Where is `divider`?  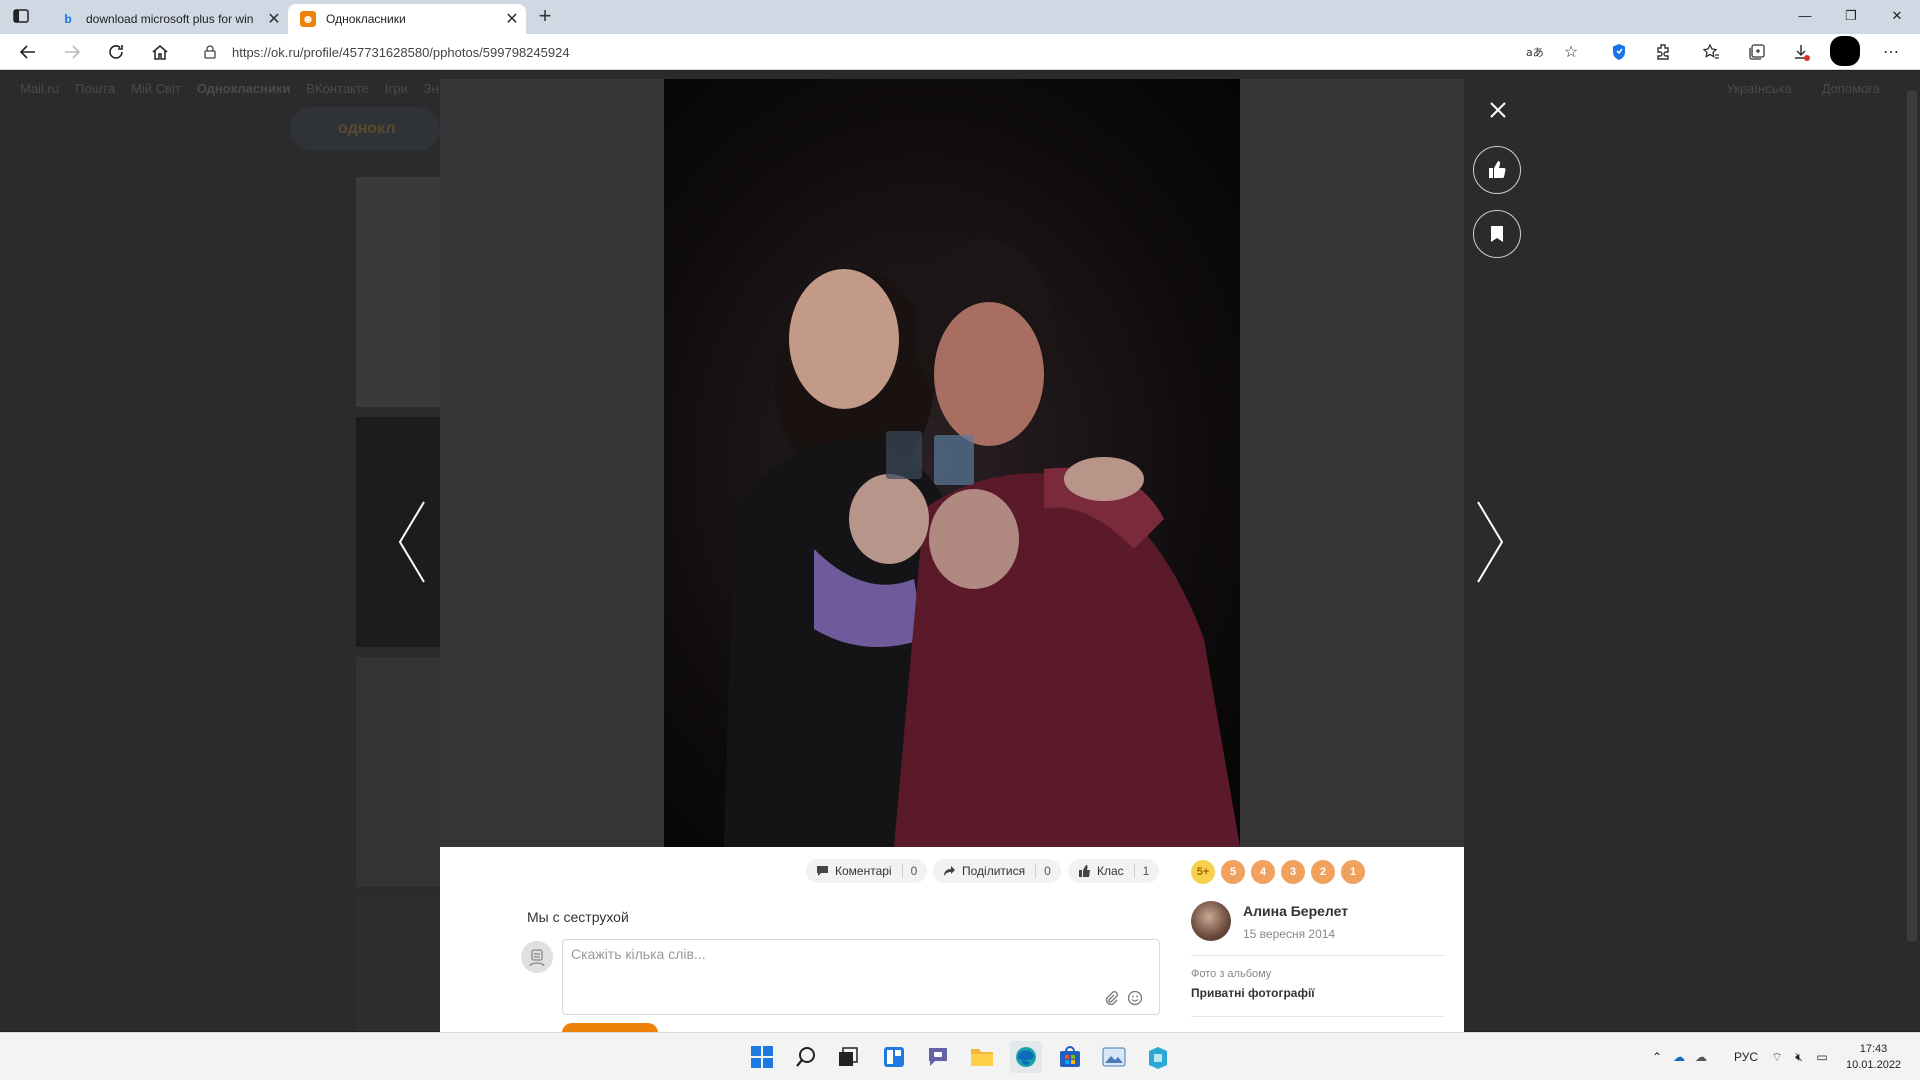 divider is located at coordinates (1317, 1016).